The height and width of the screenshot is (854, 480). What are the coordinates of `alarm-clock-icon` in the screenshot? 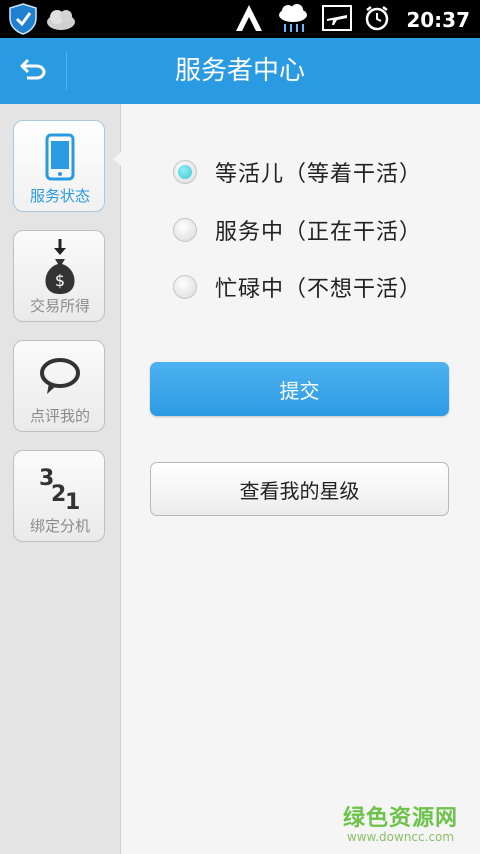 It's located at (377, 20).